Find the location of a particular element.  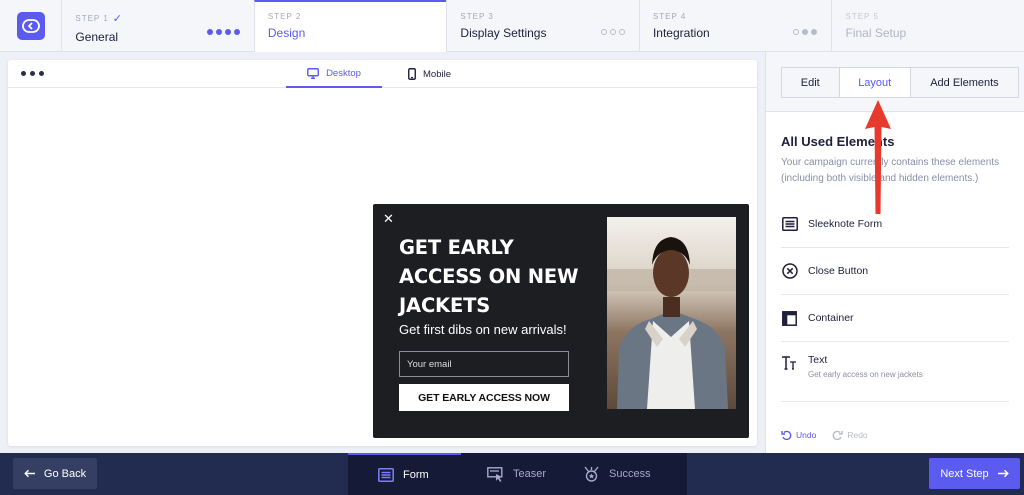

model-photo is located at coordinates (671, 313).